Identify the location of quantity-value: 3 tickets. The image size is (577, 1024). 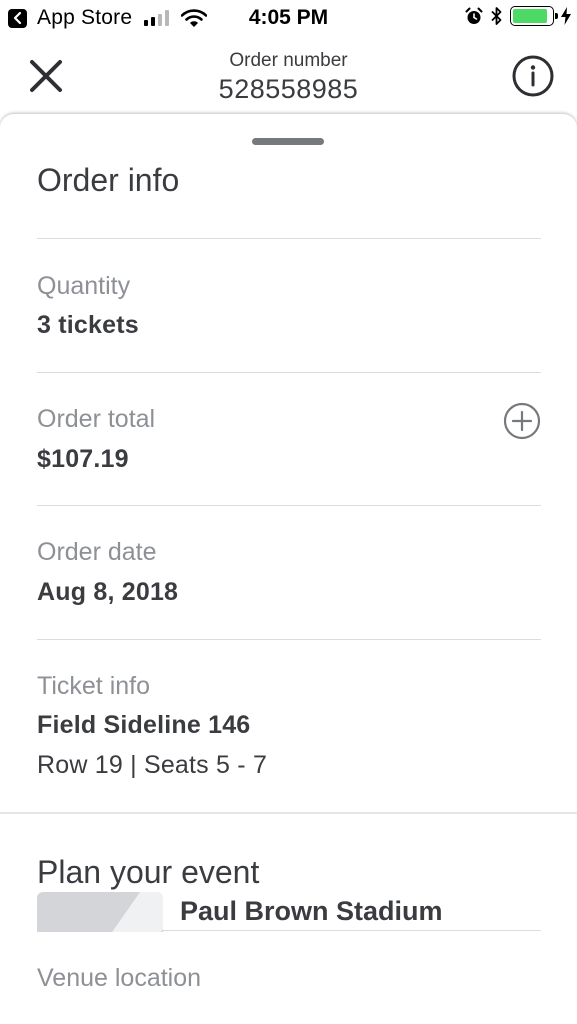
(88, 325).